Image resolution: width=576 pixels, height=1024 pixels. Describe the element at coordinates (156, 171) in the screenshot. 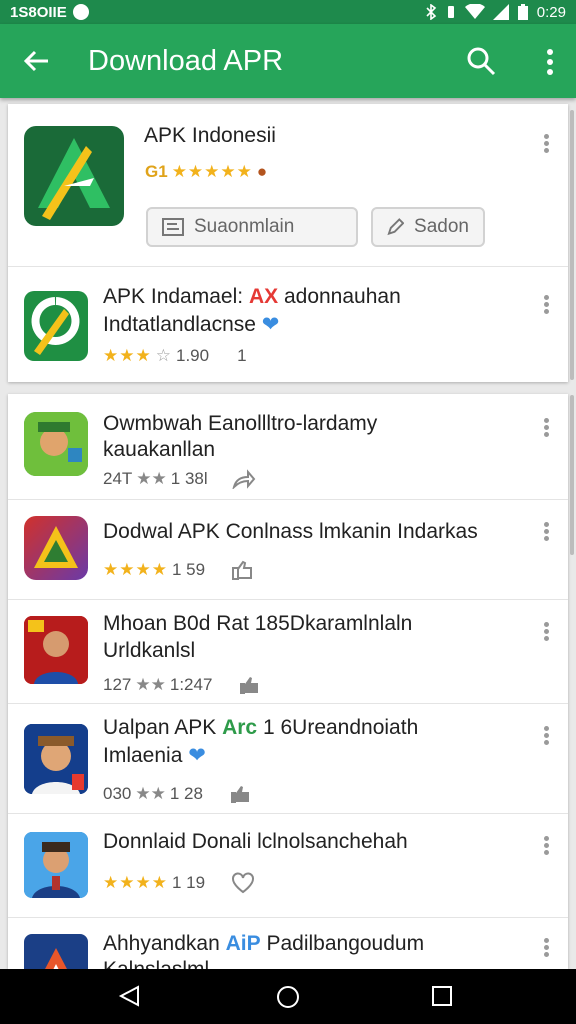

I see `rating-prefix: G1` at that location.